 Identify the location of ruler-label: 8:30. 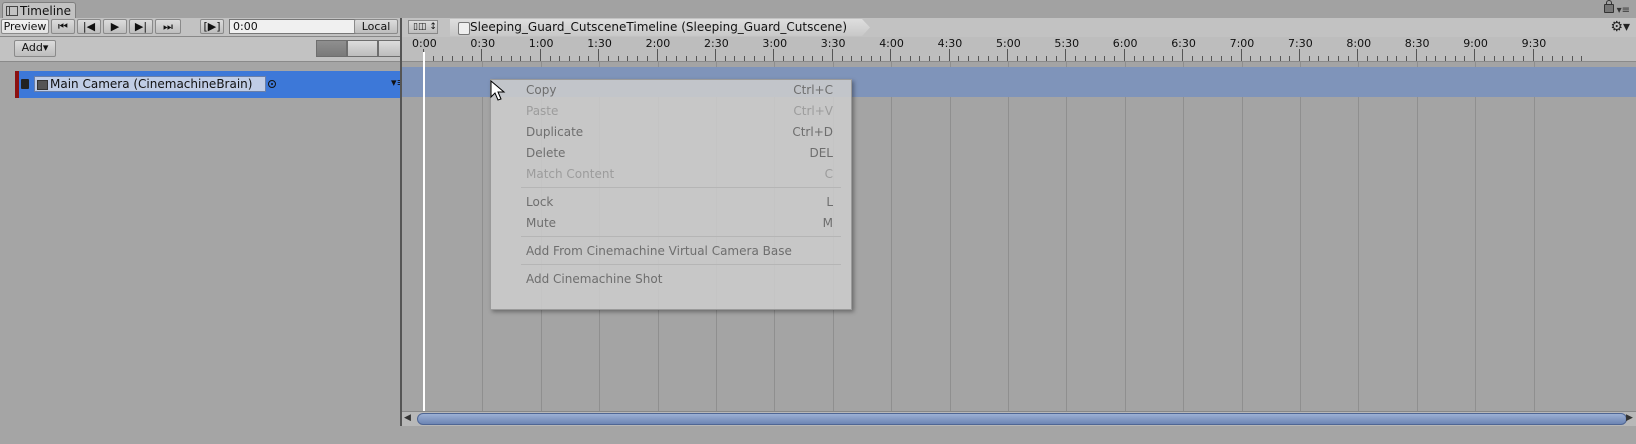
(1417, 43).